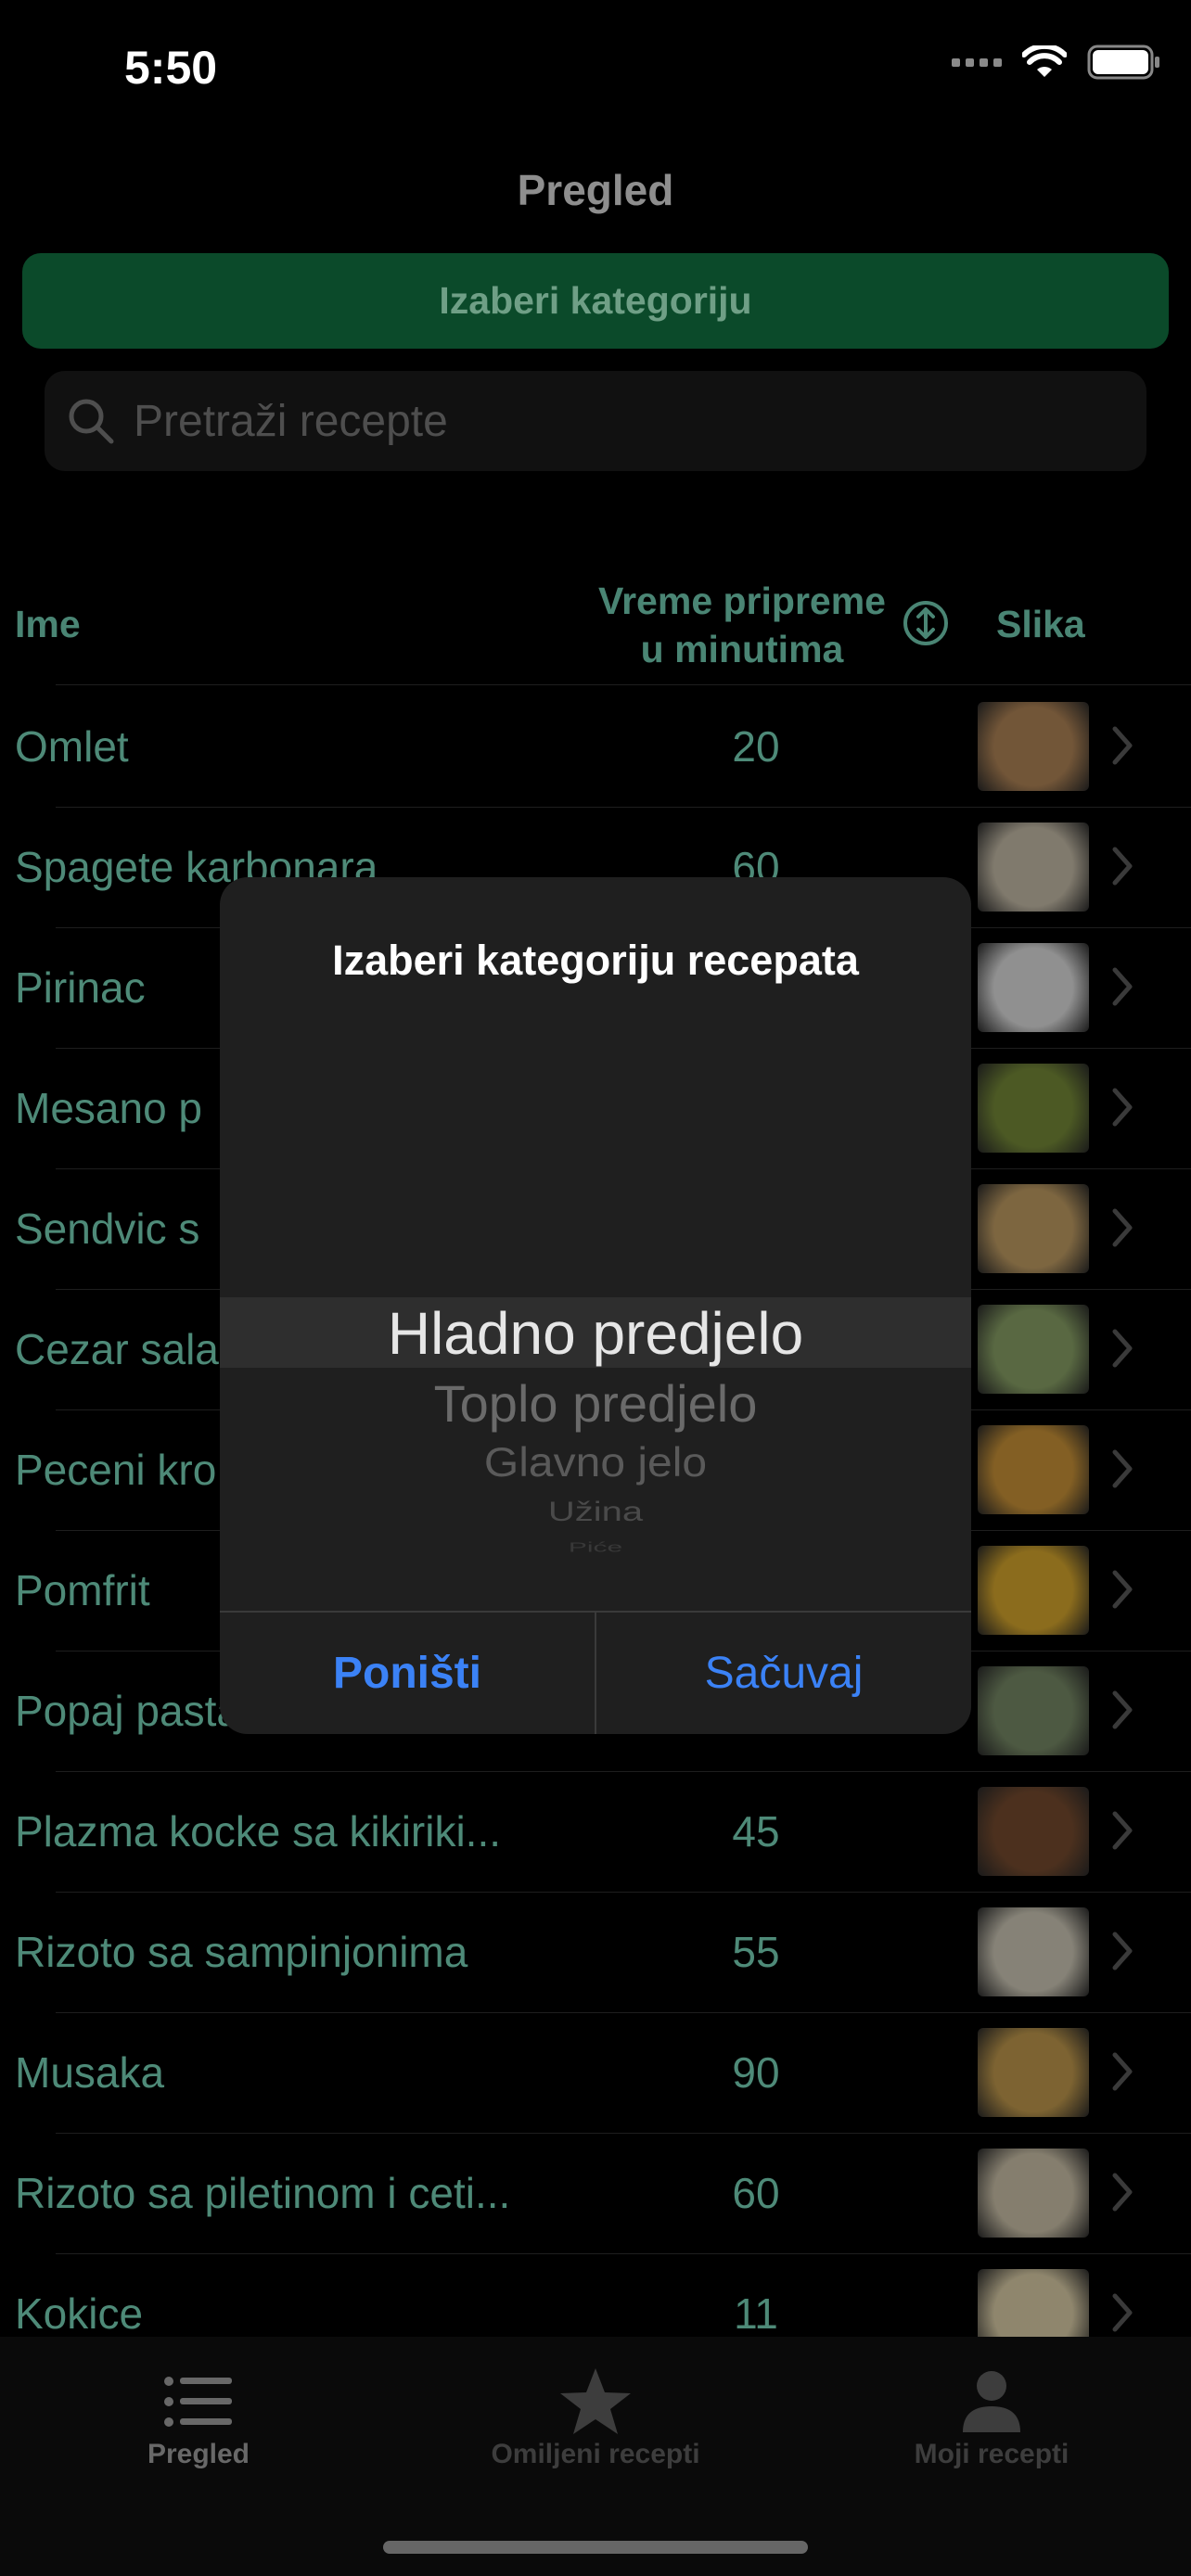 Image resolution: width=1191 pixels, height=2576 pixels. Describe the element at coordinates (1040, 624) in the screenshot. I see `column-header-image: Slika` at that location.